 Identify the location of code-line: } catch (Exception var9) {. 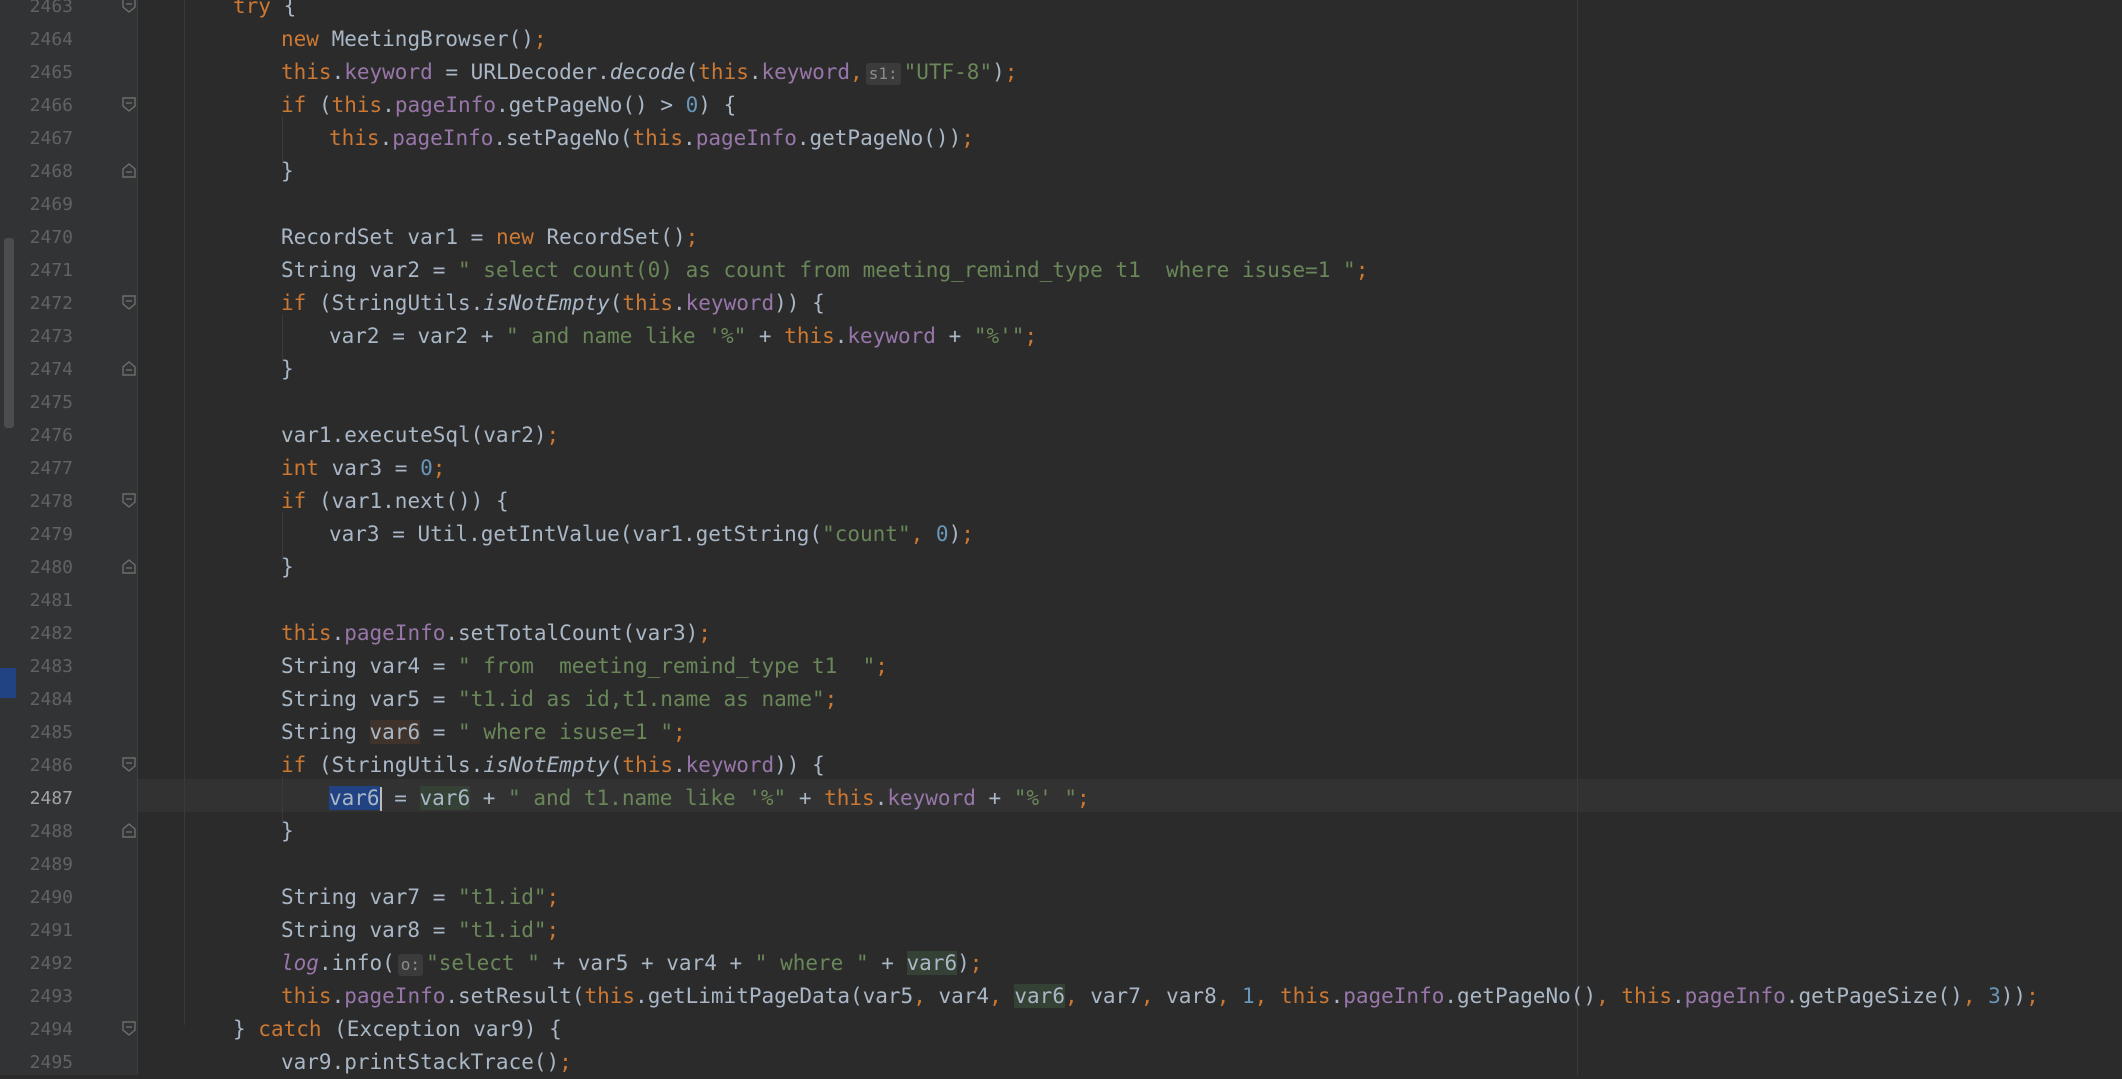
(397, 1029).